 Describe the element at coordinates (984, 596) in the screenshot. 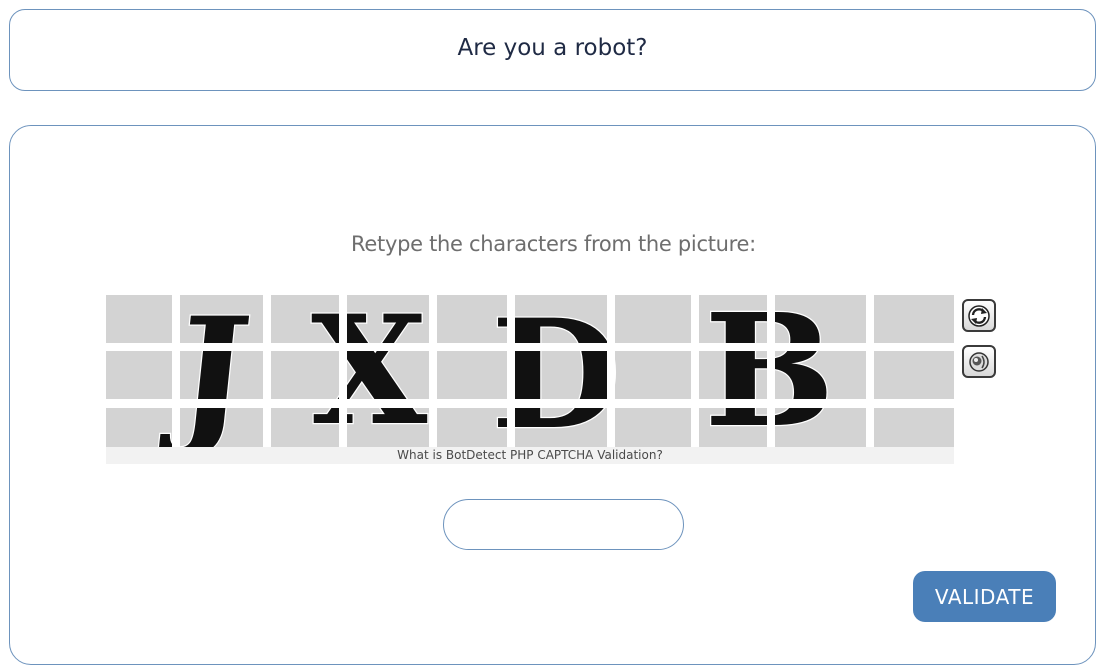

I see `validate-button: VALIDATE` at that location.